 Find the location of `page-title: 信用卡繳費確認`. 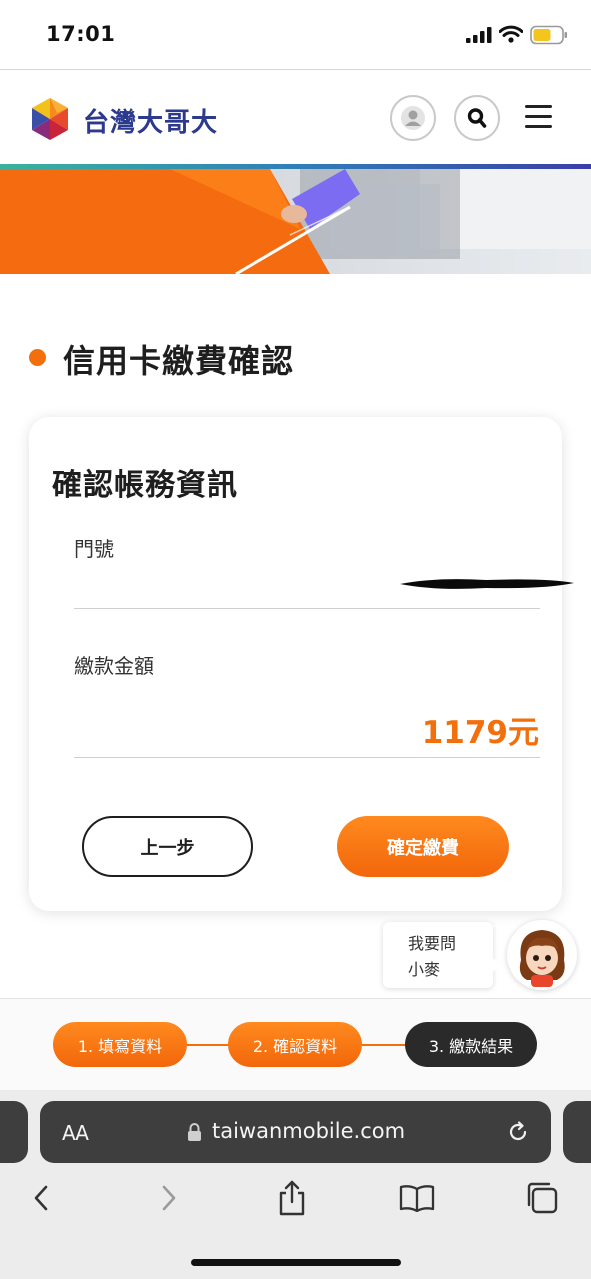

page-title: 信用卡繳費確認 is located at coordinates (179, 361).